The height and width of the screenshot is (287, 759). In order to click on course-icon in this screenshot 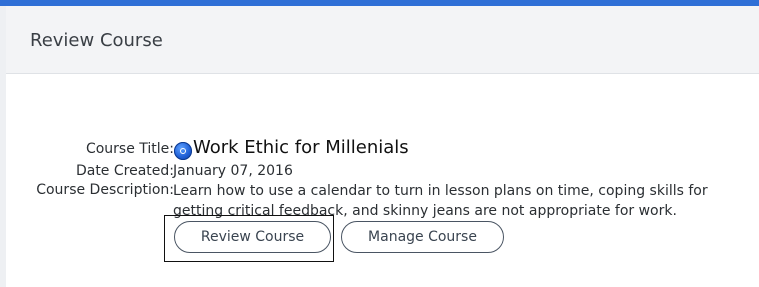, I will do `click(183, 151)`.